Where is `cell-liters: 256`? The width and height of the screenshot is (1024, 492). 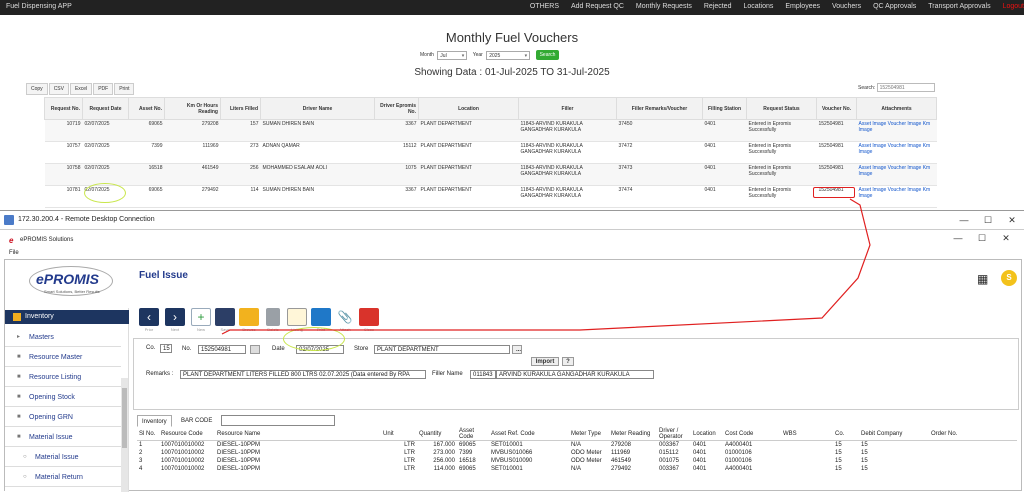
cell-liters: 256 is located at coordinates (240, 174).